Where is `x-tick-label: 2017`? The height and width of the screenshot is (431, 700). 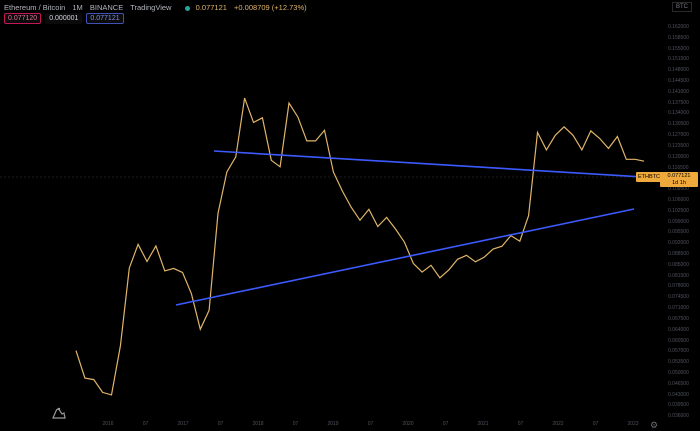 x-tick-label: 2017 is located at coordinates (183, 424).